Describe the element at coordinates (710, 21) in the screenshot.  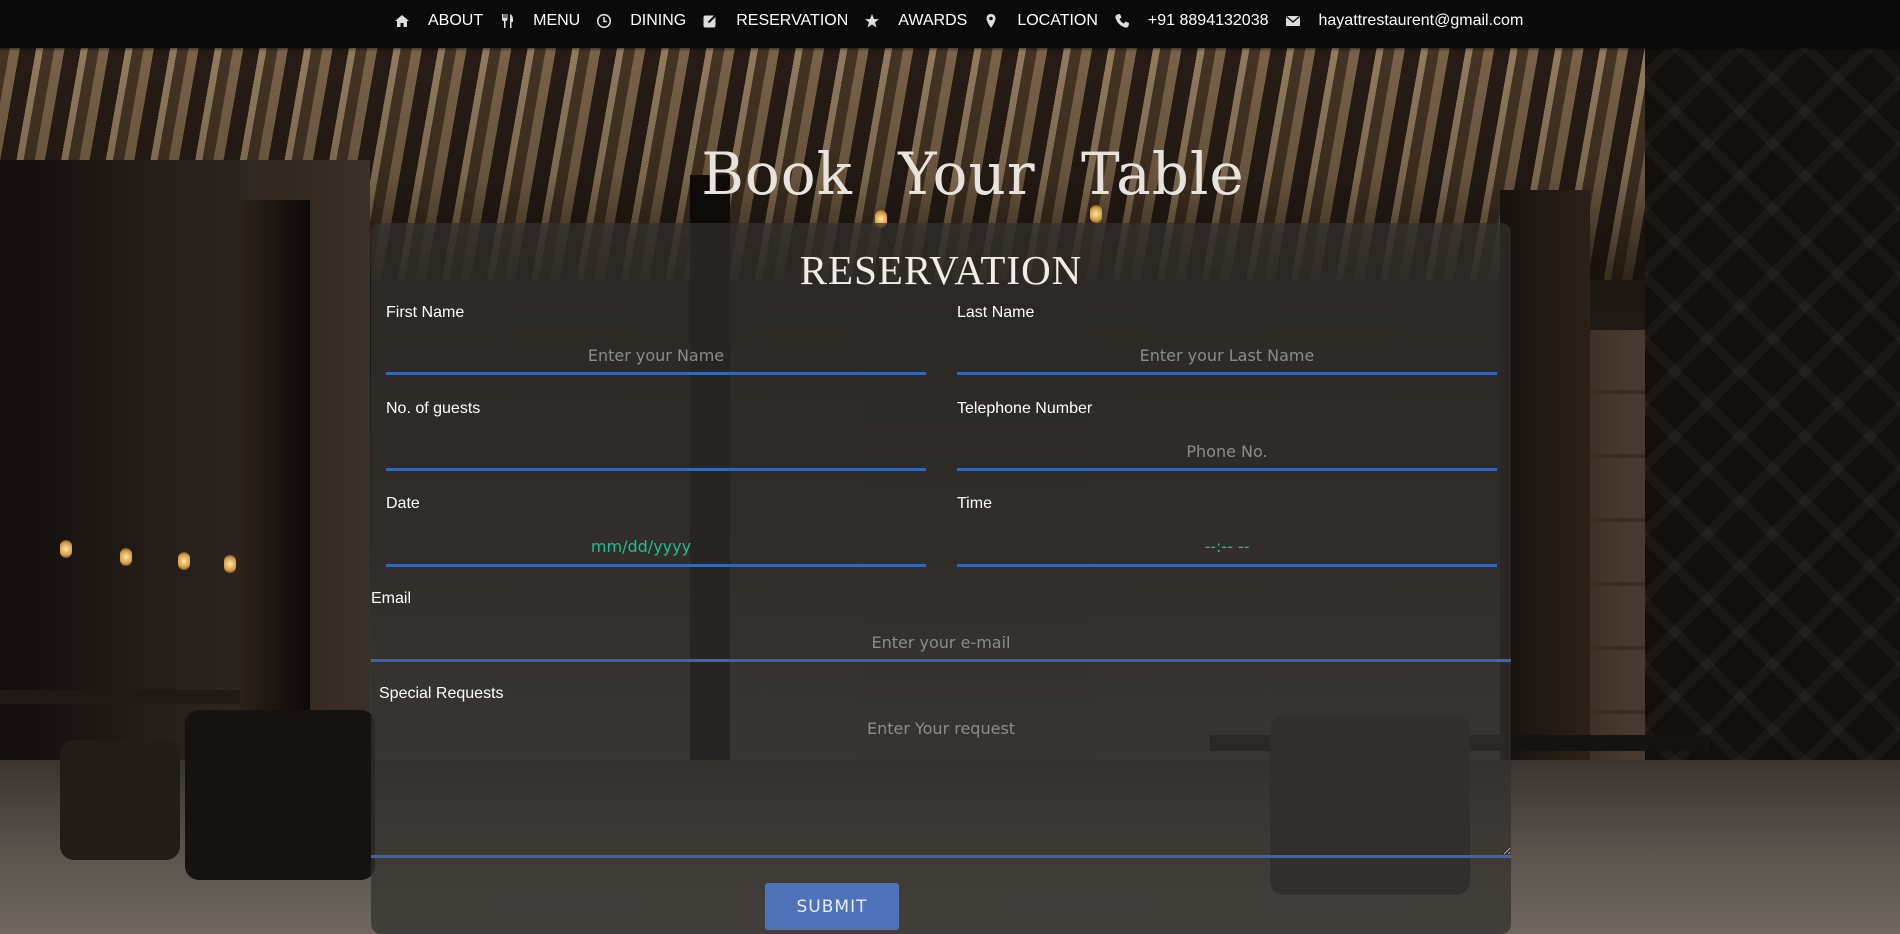
I see `edit-icon` at that location.